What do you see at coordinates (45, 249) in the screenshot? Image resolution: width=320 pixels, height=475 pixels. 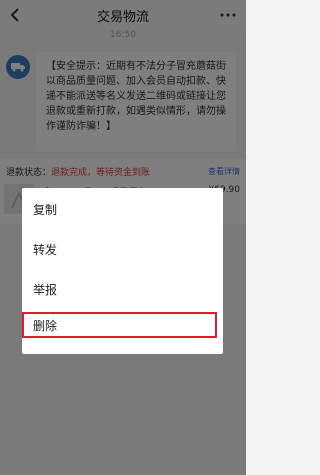 I see `menu-item-forward: 转发` at bounding box center [45, 249].